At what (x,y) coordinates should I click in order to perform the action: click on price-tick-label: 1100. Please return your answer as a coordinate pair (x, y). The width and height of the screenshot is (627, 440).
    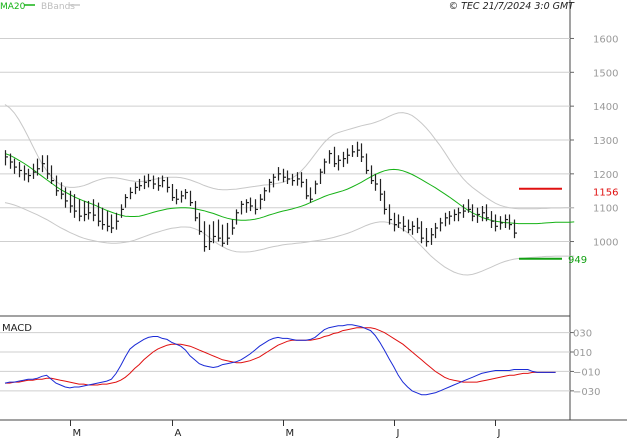
    Looking at the image, I should click on (605, 209).